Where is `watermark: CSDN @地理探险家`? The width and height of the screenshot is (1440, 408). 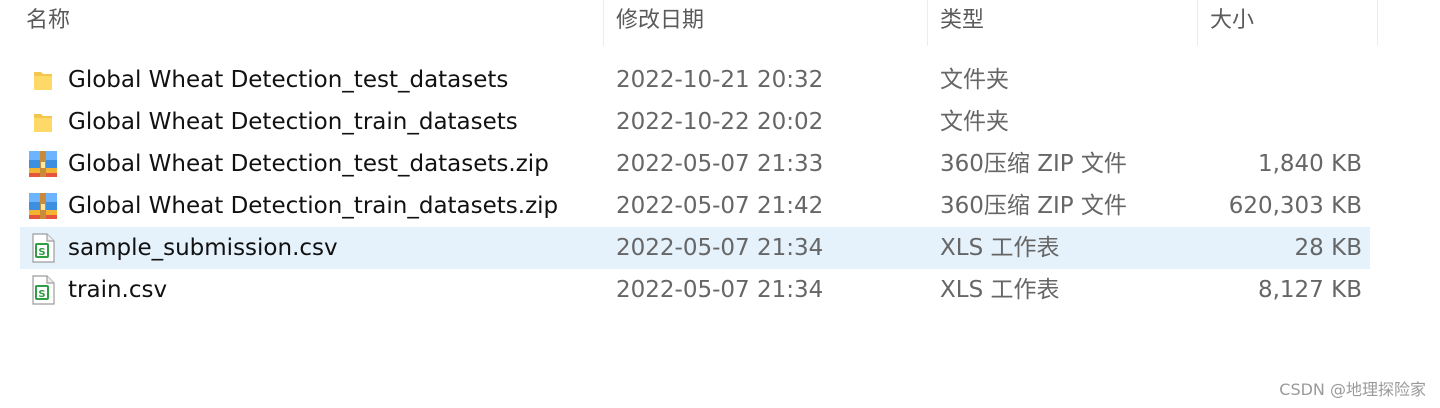 watermark: CSDN @地理探险家 is located at coordinates (1352, 389).